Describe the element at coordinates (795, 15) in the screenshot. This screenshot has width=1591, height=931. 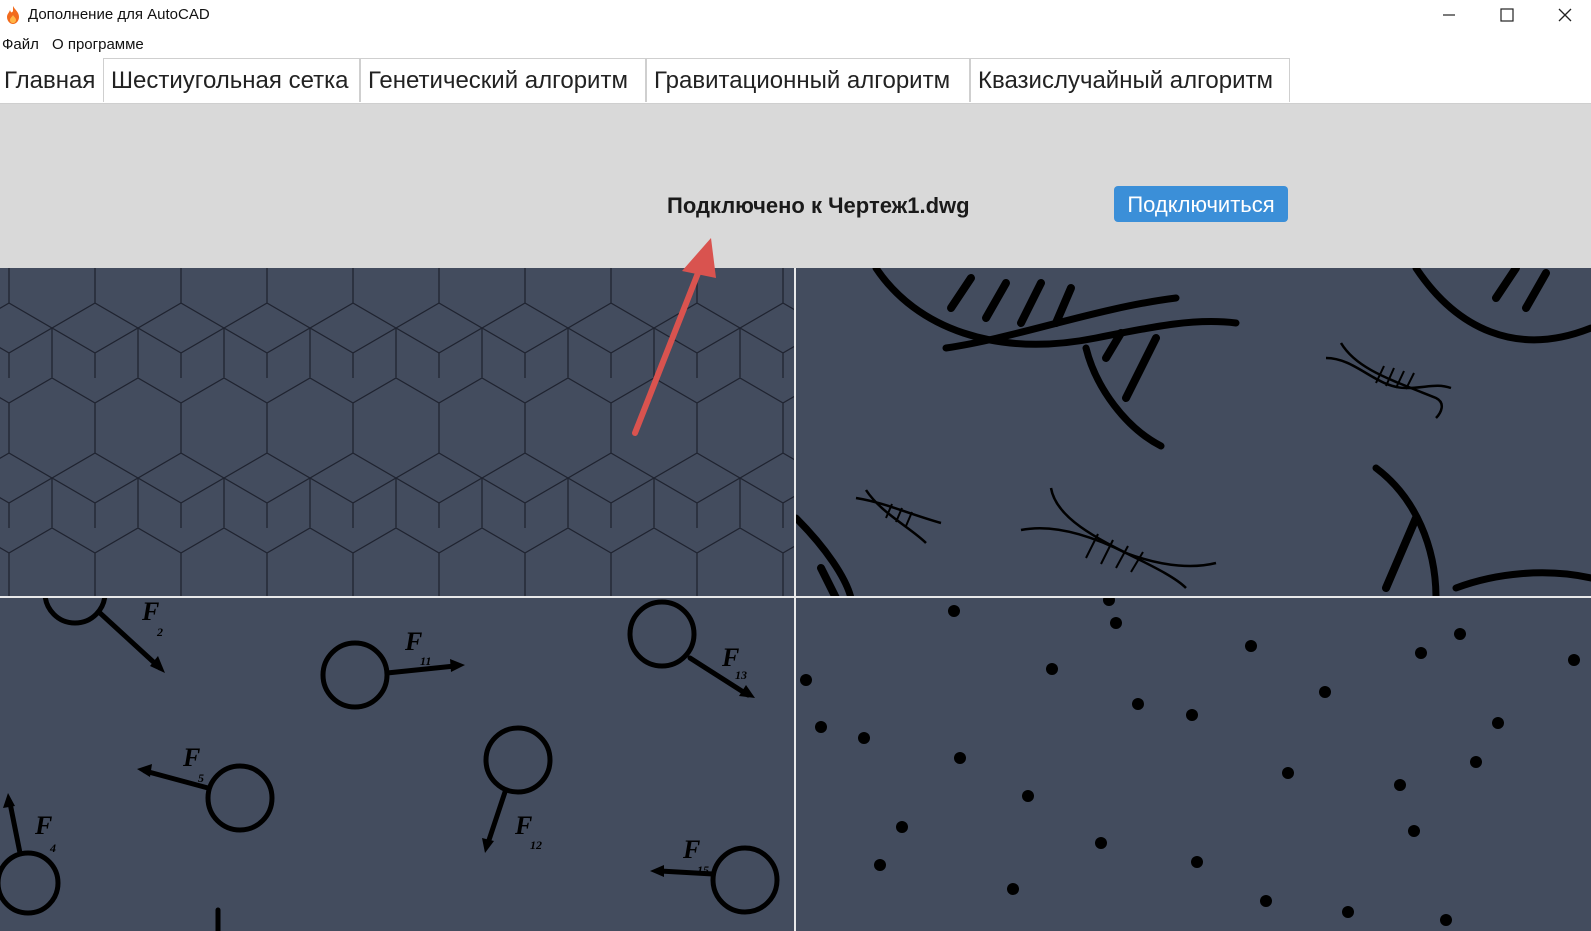
I see `title-bar: Дополнение для AutoCAD` at that location.